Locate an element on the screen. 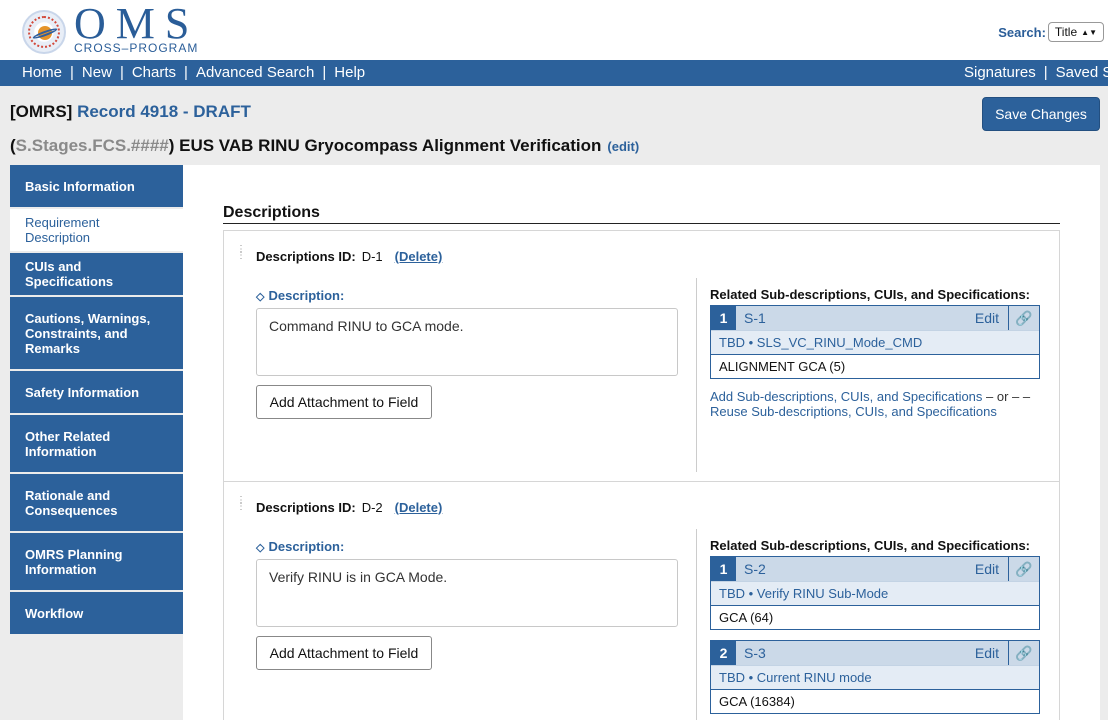 The width and height of the screenshot is (1108, 720). sidebar-item-omrs-planning: OMRS Planning Information is located at coordinates (96, 562).